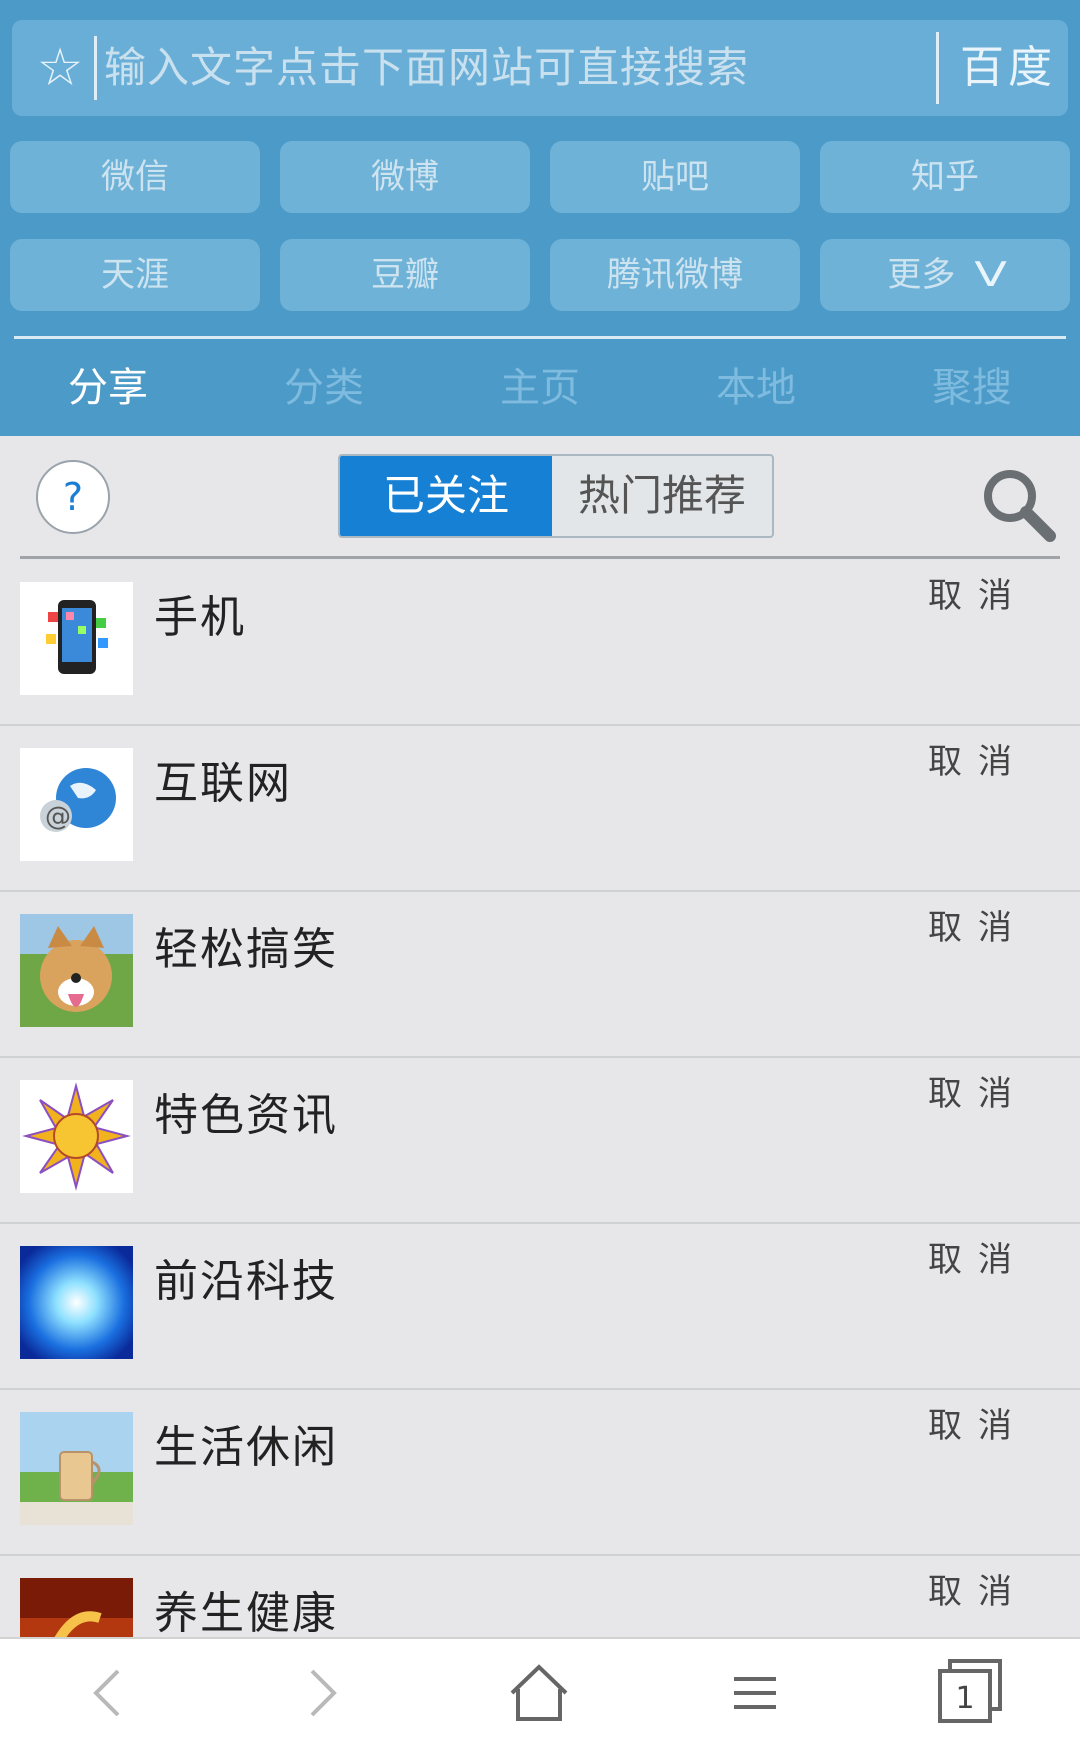 The height and width of the screenshot is (1743, 1080). Describe the element at coordinates (1008, 68) in the screenshot. I see `search-engine-button: 百度` at that location.